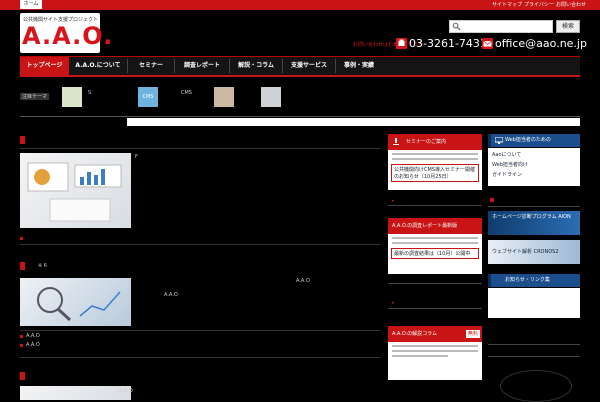 The width and height of the screenshot is (600, 402). Describe the element at coordinates (536, 386) in the screenshot. I see `decorative-emblem` at that location.